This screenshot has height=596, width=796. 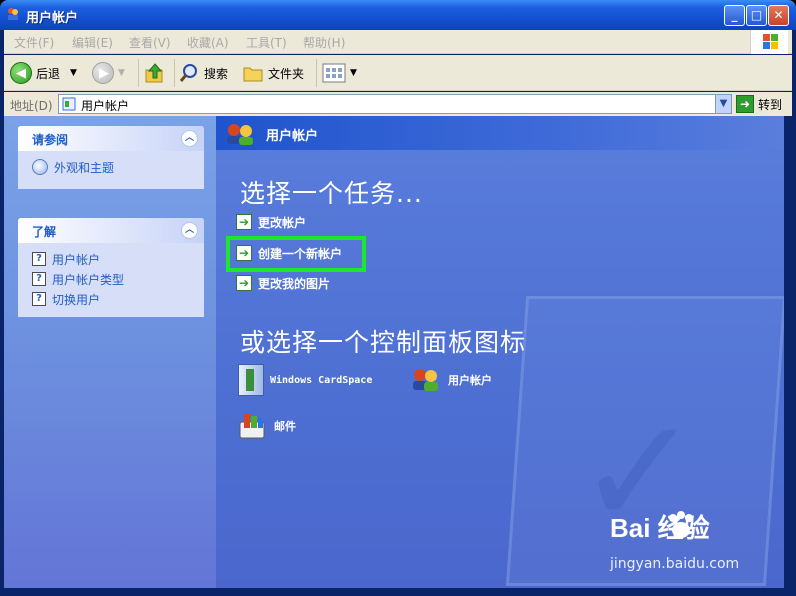 I want to click on menu-file: 文件(F), so click(x=34, y=42).